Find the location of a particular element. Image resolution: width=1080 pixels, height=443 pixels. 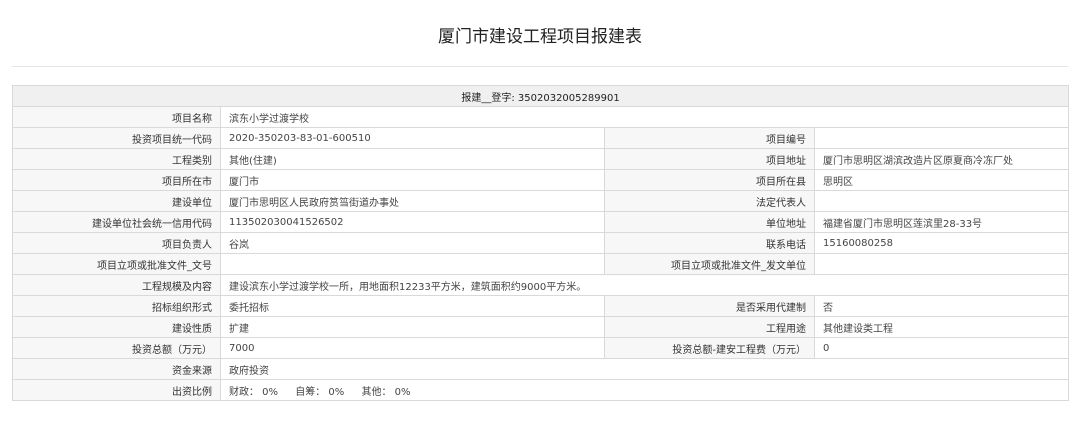

table-row: 建设单位 厦门市思明区人民政府筼筜街道办事处 法定代表人 is located at coordinates (541, 201).